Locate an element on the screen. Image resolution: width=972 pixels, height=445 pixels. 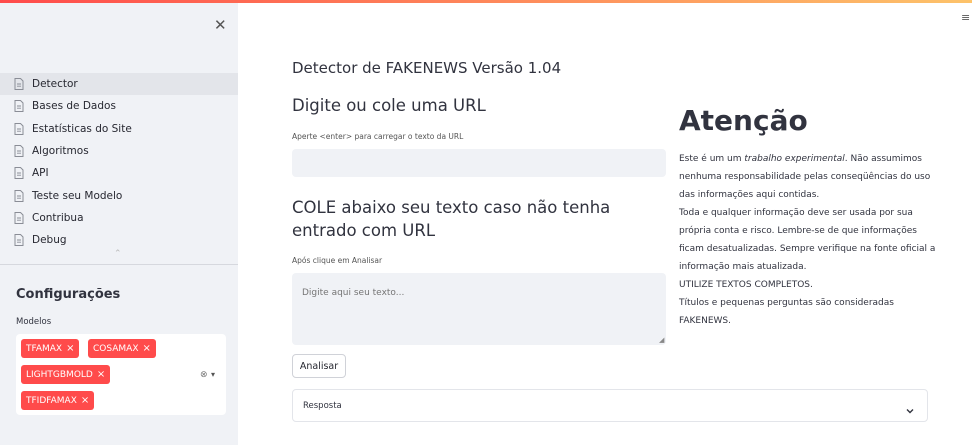
page-title: Detector de FAKENEWS Versão 1.04 is located at coordinates (427, 68).